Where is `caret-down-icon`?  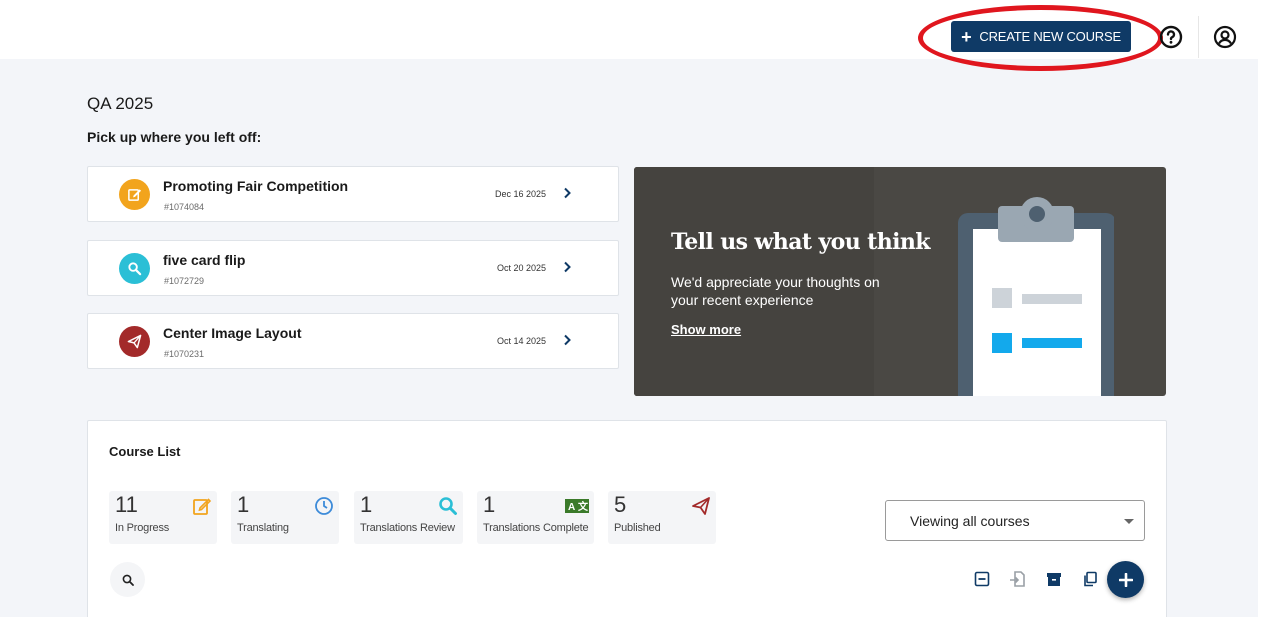
caret-down-icon is located at coordinates (1129, 521).